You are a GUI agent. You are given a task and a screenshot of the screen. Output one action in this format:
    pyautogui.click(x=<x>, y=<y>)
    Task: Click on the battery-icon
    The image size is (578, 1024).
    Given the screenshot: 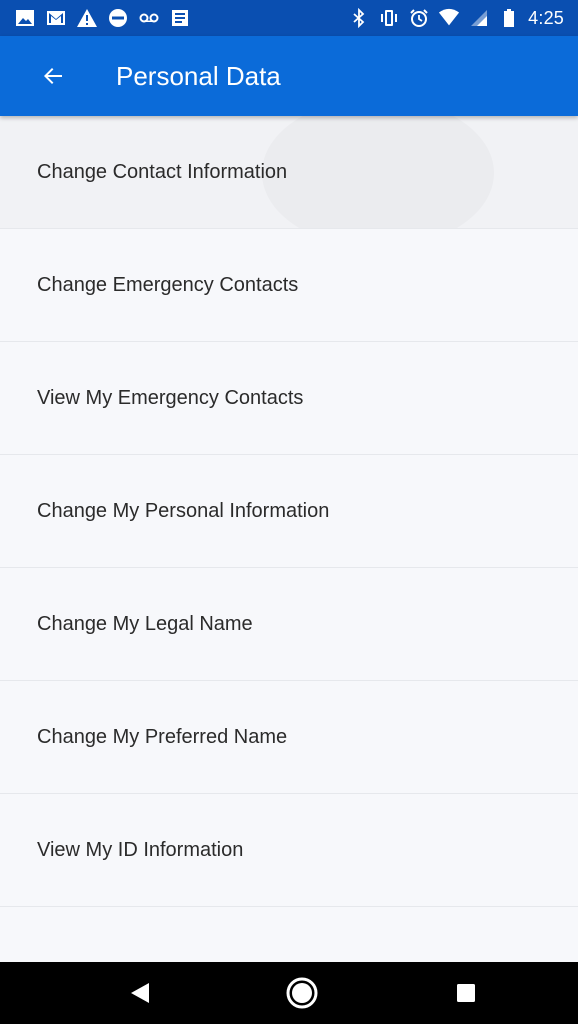 What is the action you would take?
    pyautogui.click(x=509, y=18)
    